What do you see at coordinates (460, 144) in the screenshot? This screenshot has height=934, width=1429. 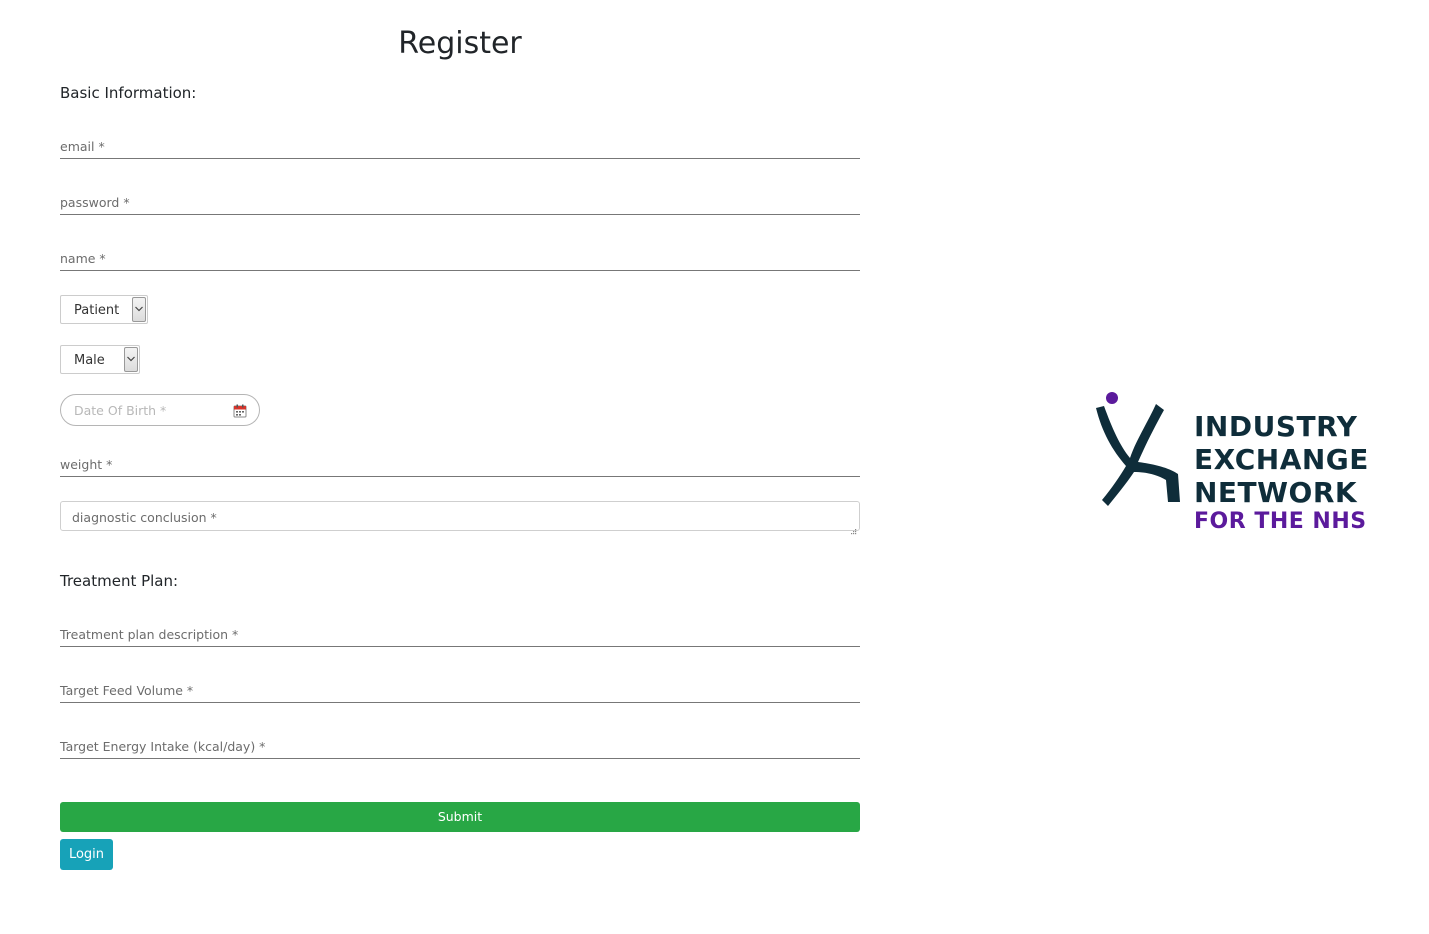 I see `email-field: email *` at bounding box center [460, 144].